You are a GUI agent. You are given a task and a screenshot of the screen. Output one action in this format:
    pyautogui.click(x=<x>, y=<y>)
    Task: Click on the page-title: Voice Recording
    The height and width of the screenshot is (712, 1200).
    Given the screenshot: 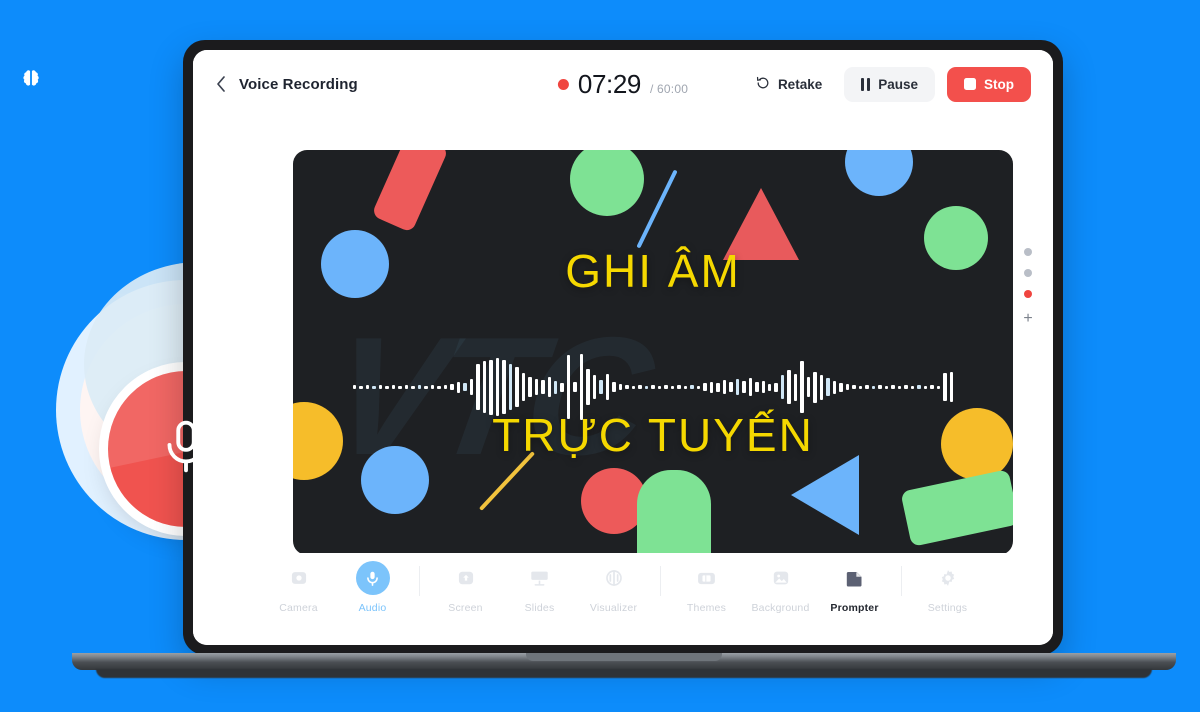 What is the action you would take?
    pyautogui.click(x=298, y=84)
    